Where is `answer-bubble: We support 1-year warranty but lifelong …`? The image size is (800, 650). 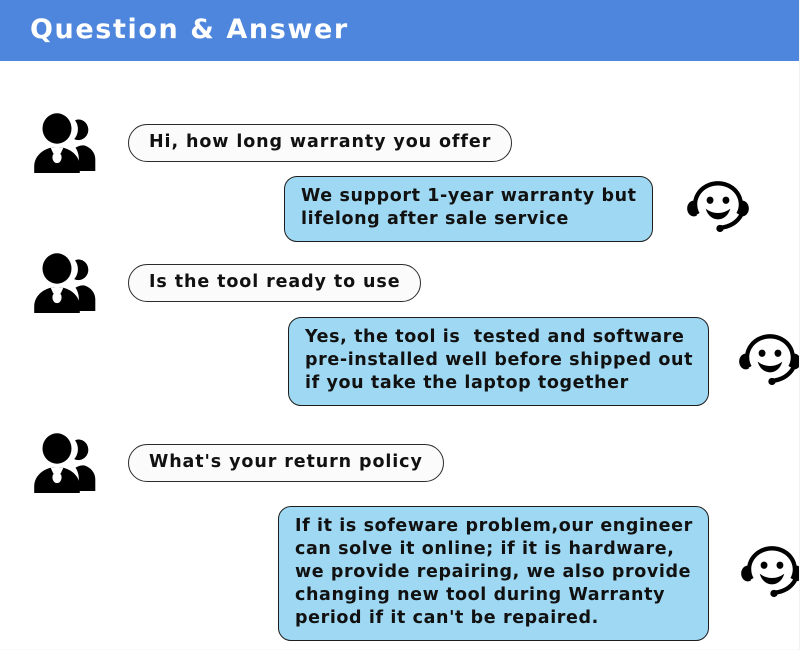
answer-bubble: We support 1-year warranty but lifelong … is located at coordinates (468, 209).